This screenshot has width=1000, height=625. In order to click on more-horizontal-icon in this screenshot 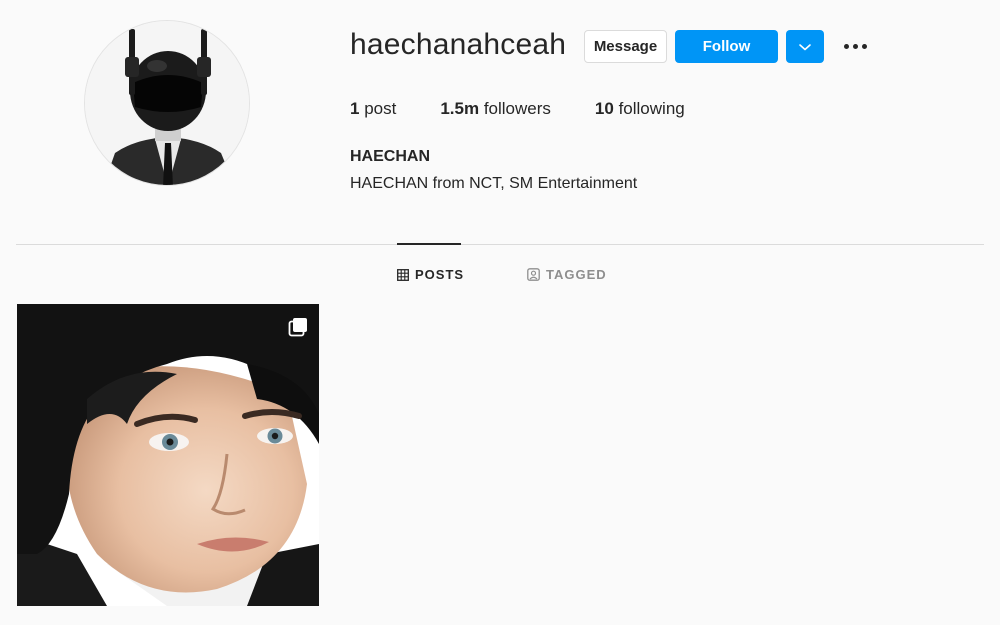, I will do `click(846, 46)`.